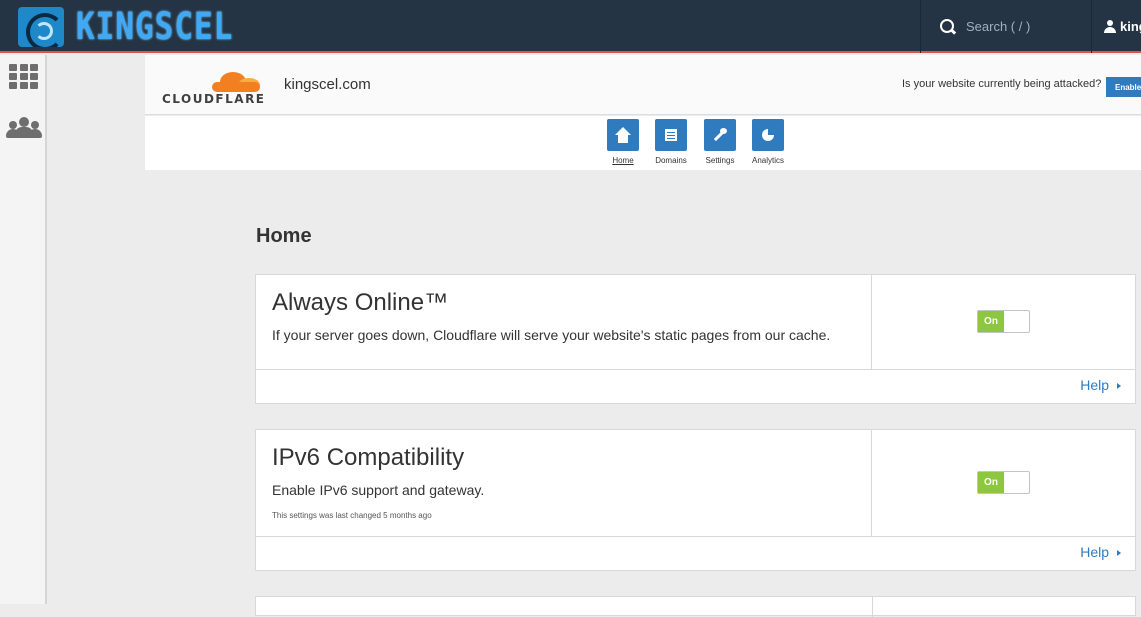 Image resolution: width=1141 pixels, height=617 pixels. What do you see at coordinates (948, 26) in the screenshot?
I see `search-icon` at bounding box center [948, 26].